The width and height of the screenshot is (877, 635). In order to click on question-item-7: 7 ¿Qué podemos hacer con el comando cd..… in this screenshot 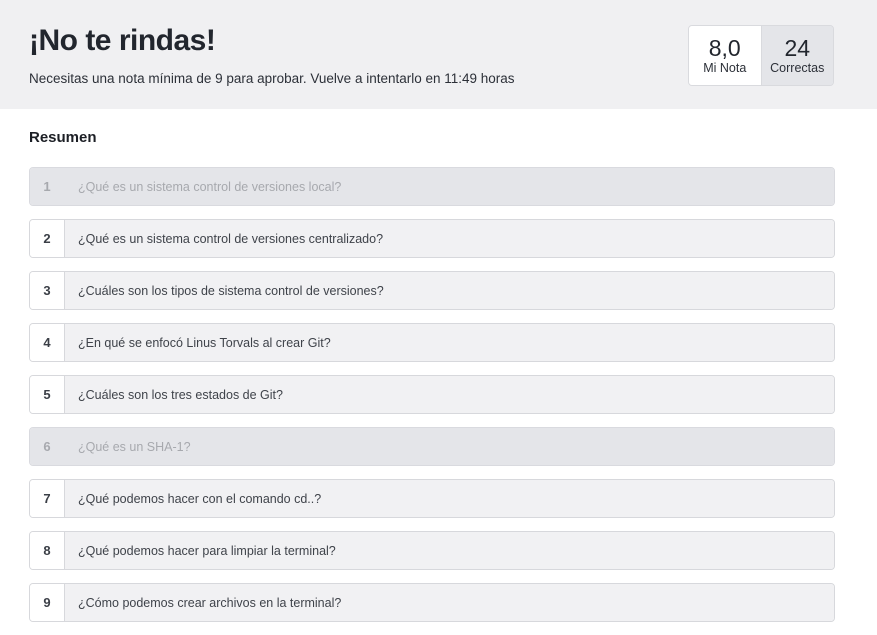, I will do `click(432, 498)`.